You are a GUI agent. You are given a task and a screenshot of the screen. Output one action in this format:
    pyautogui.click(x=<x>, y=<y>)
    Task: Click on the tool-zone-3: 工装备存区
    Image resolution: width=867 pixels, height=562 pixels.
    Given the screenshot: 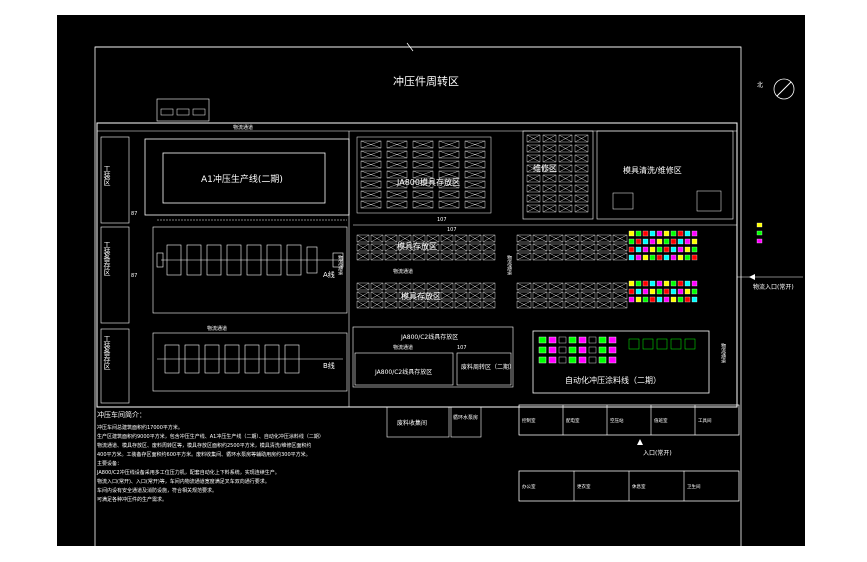 What is the action you would take?
    pyautogui.click(x=107, y=352)
    